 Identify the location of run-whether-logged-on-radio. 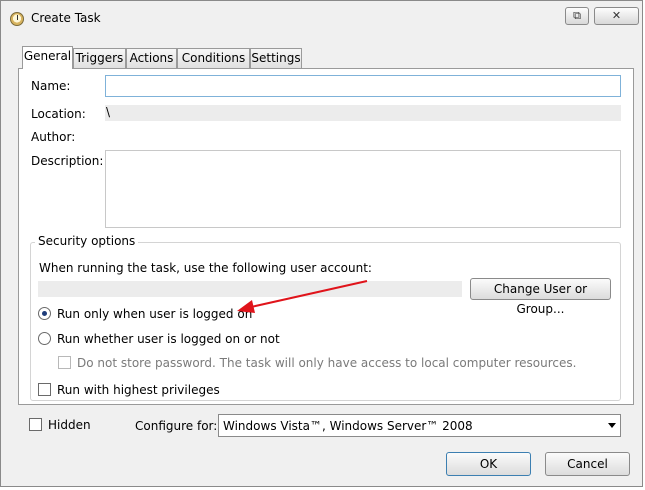
(44, 338).